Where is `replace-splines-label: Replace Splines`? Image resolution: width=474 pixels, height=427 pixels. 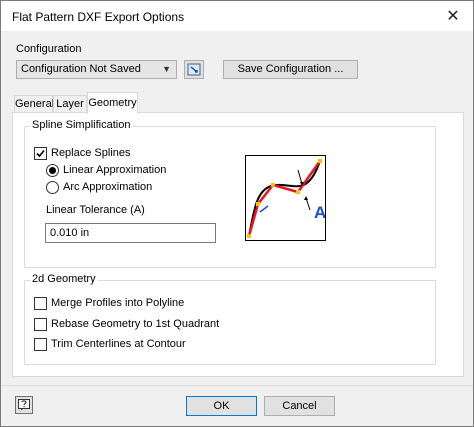
replace-splines-label: Replace Splines is located at coordinates (91, 153).